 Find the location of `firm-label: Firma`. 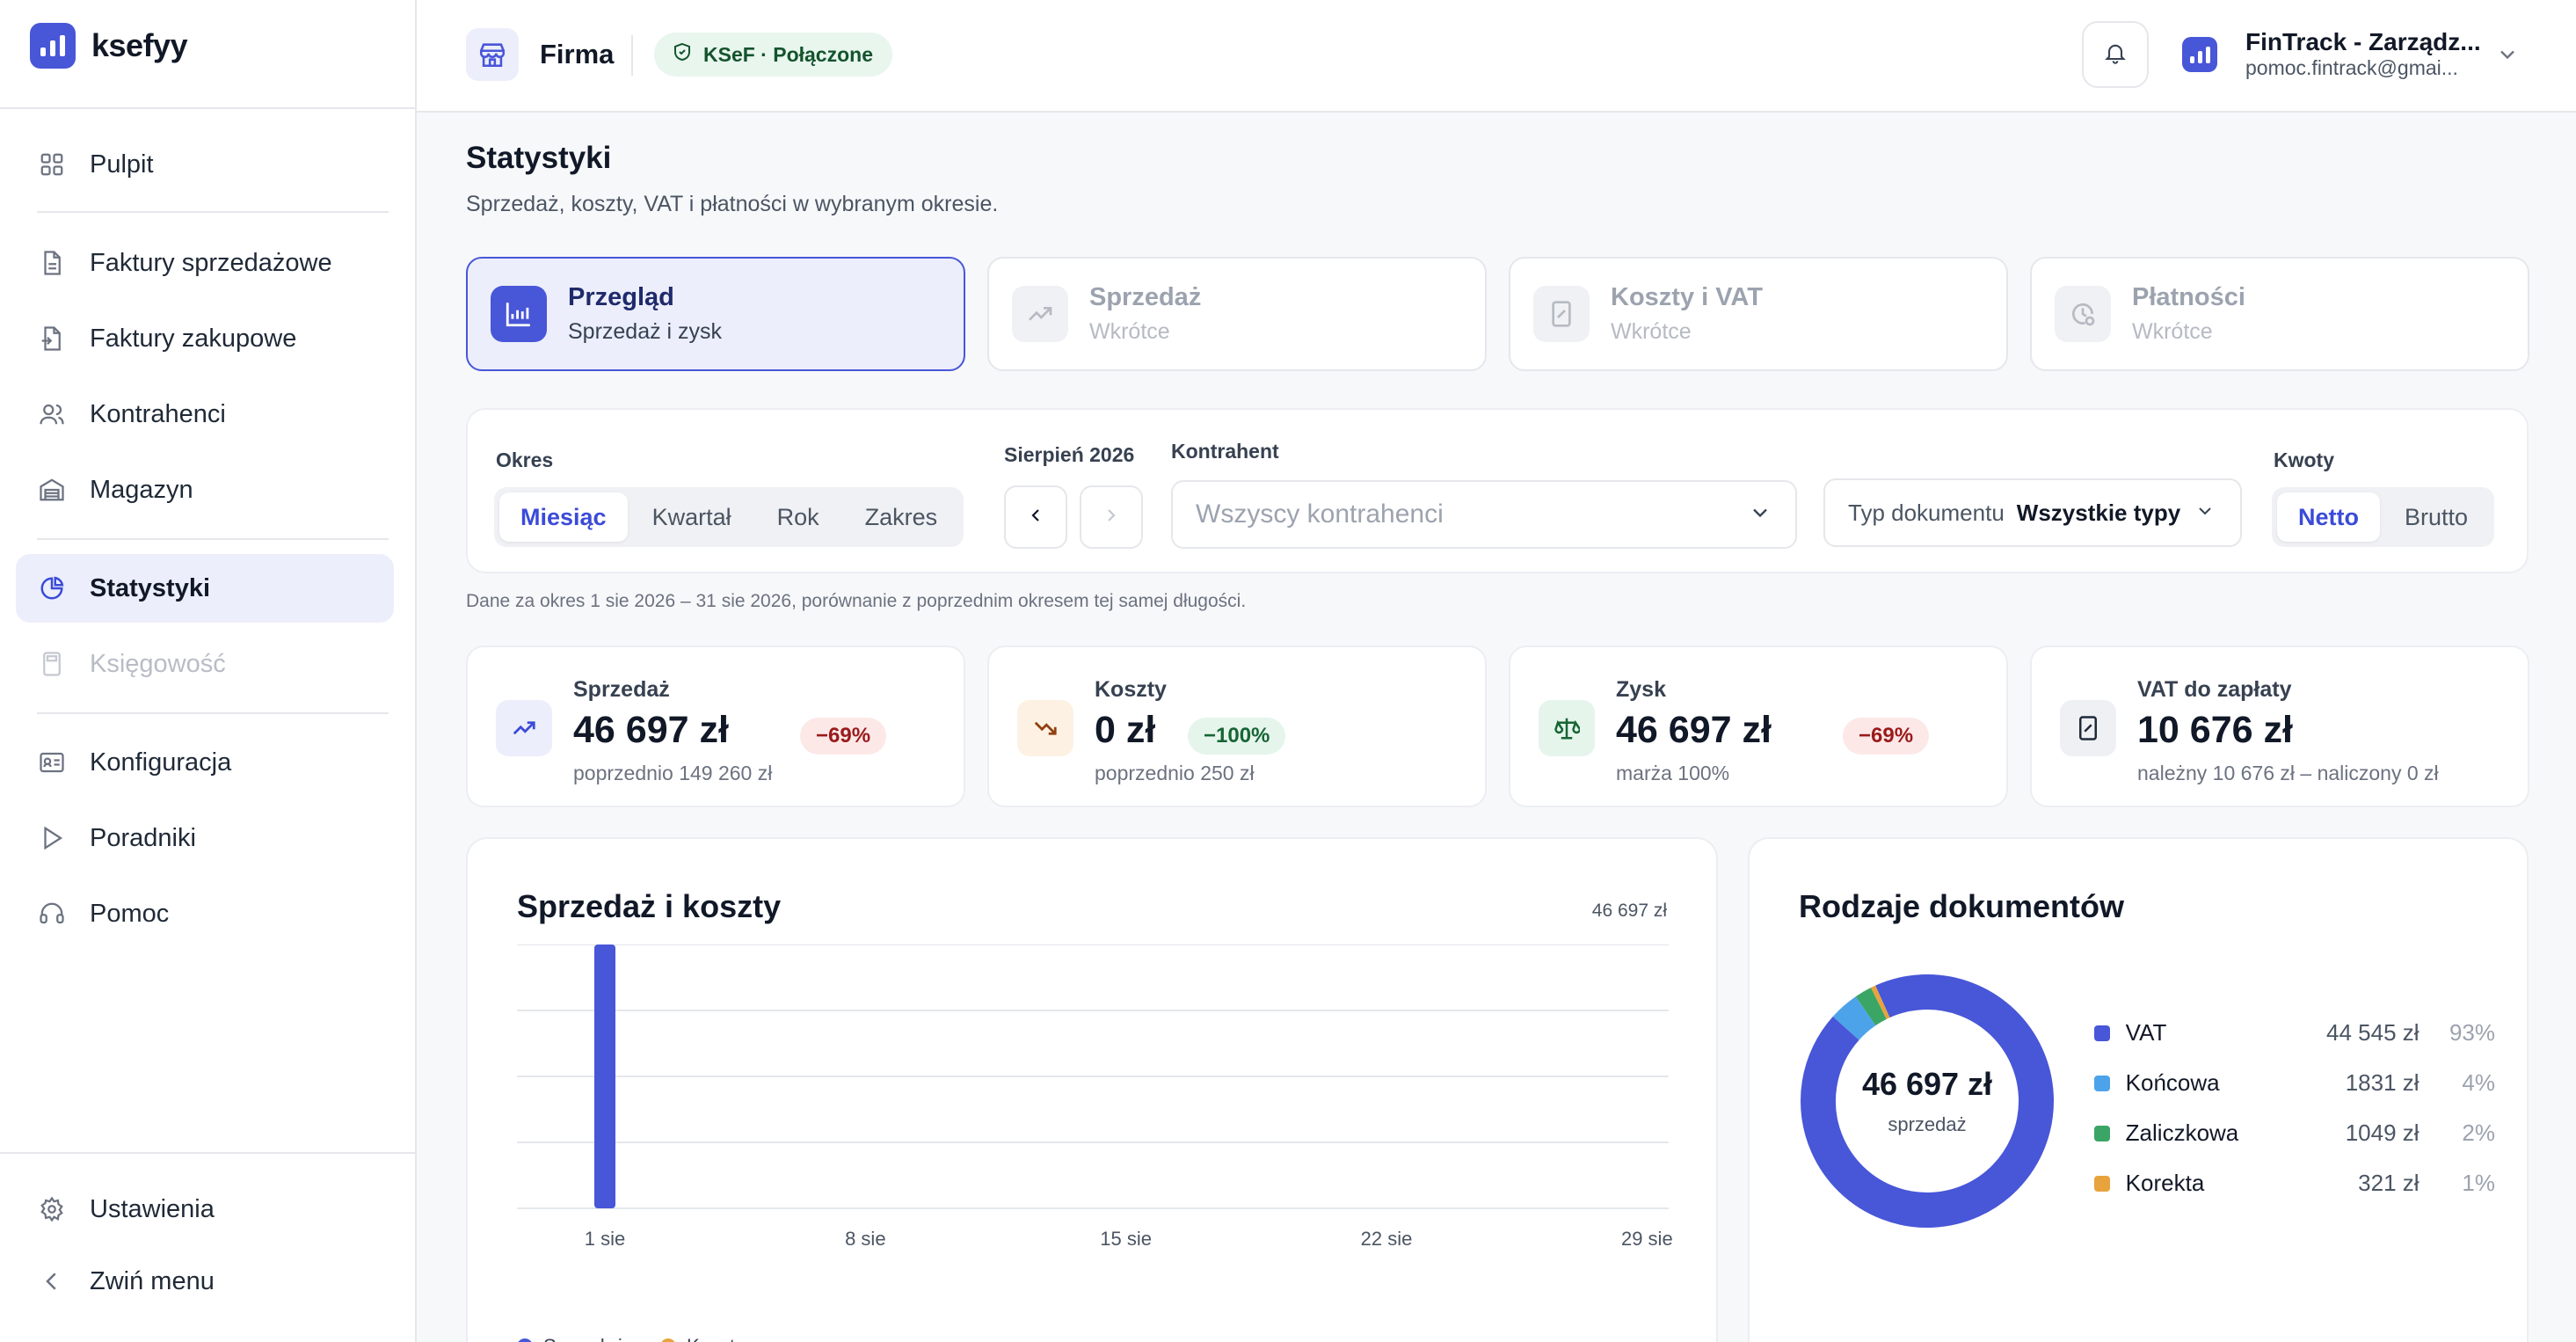

firm-label: Firma is located at coordinates (577, 55).